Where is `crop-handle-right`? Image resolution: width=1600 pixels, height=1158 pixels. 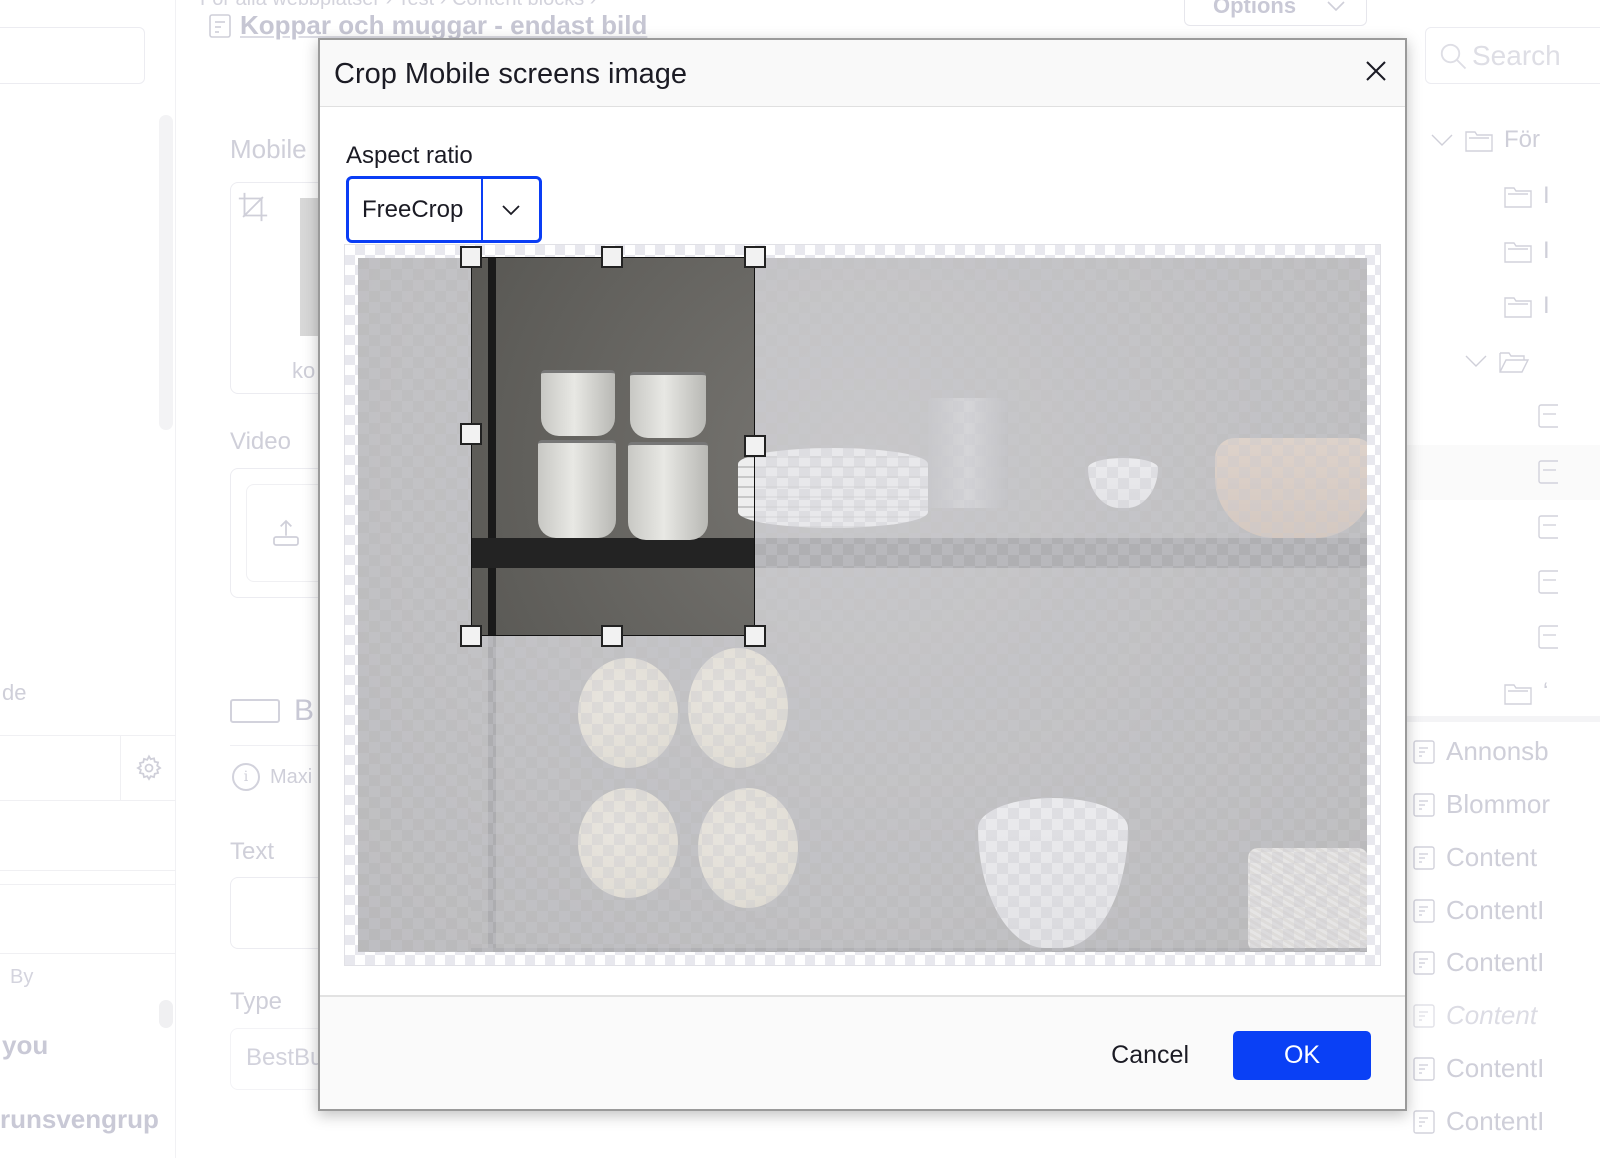 crop-handle-right is located at coordinates (755, 446).